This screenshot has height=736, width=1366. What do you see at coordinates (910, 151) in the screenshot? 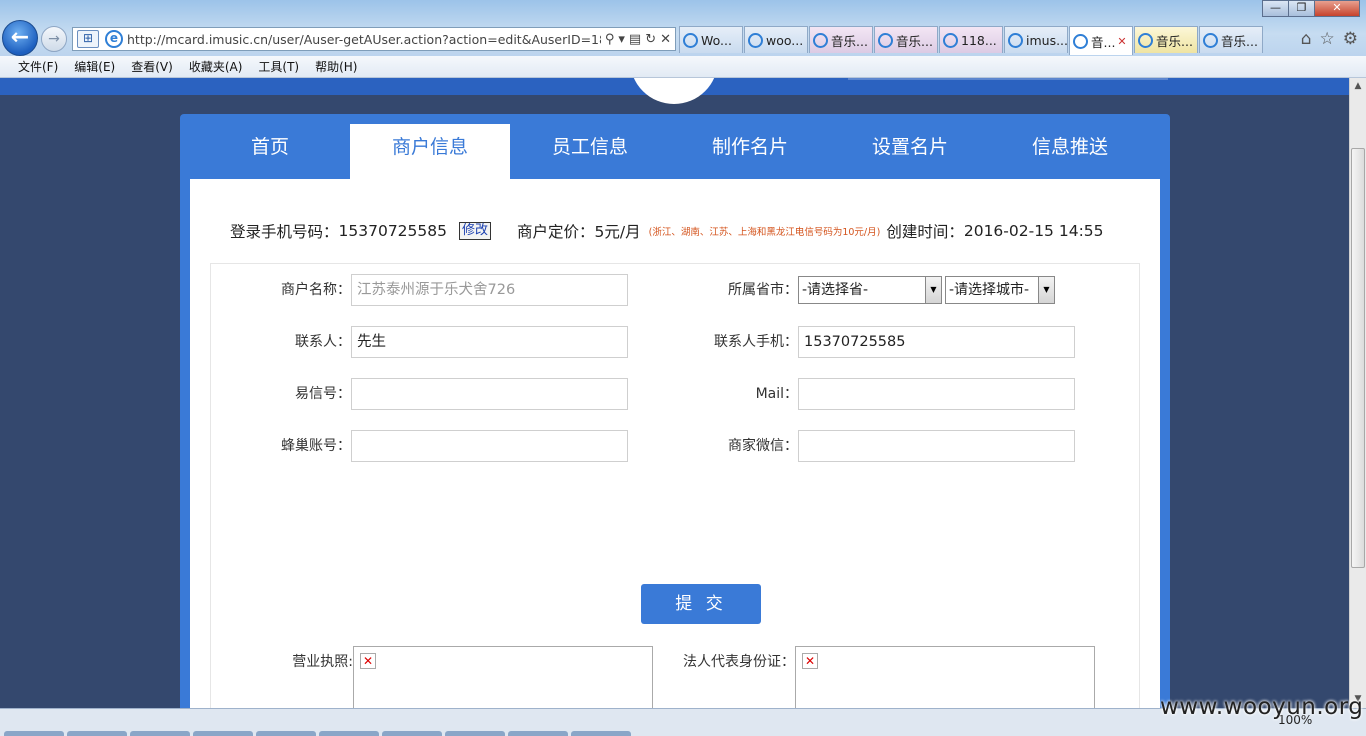
I see `nav-tab: 设置名片` at bounding box center [910, 151].